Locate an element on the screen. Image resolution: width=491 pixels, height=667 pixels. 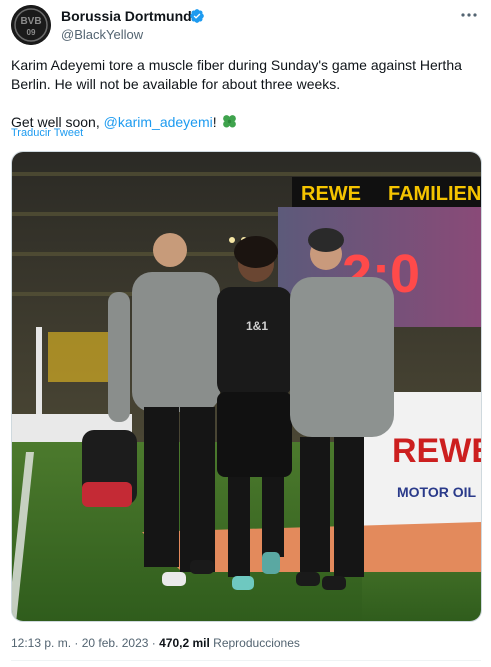
ad-brand-text: REWE is located at coordinates (437, 451).